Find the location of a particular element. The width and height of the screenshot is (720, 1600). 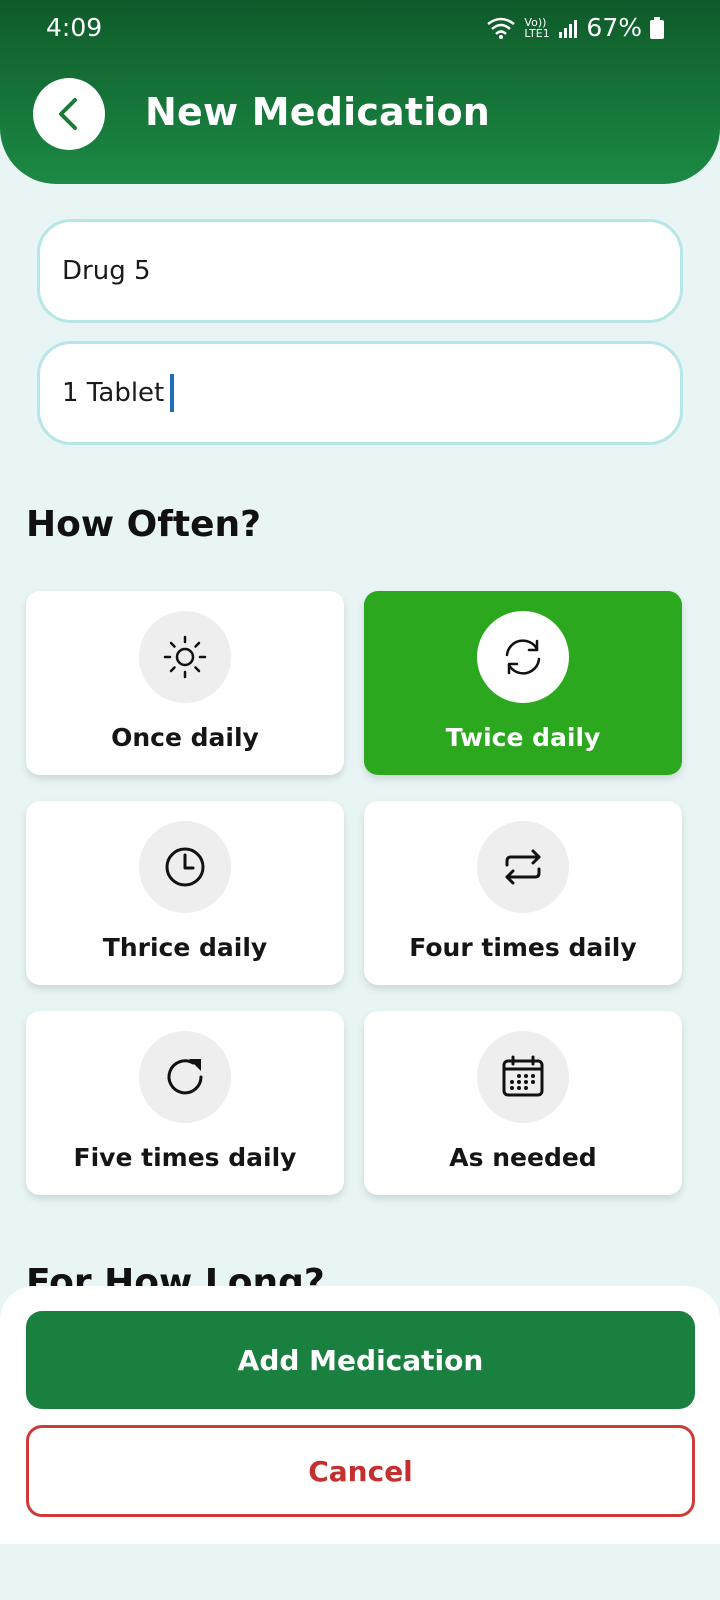

option-four-times-daily: Four times daily is located at coordinates (523, 893).